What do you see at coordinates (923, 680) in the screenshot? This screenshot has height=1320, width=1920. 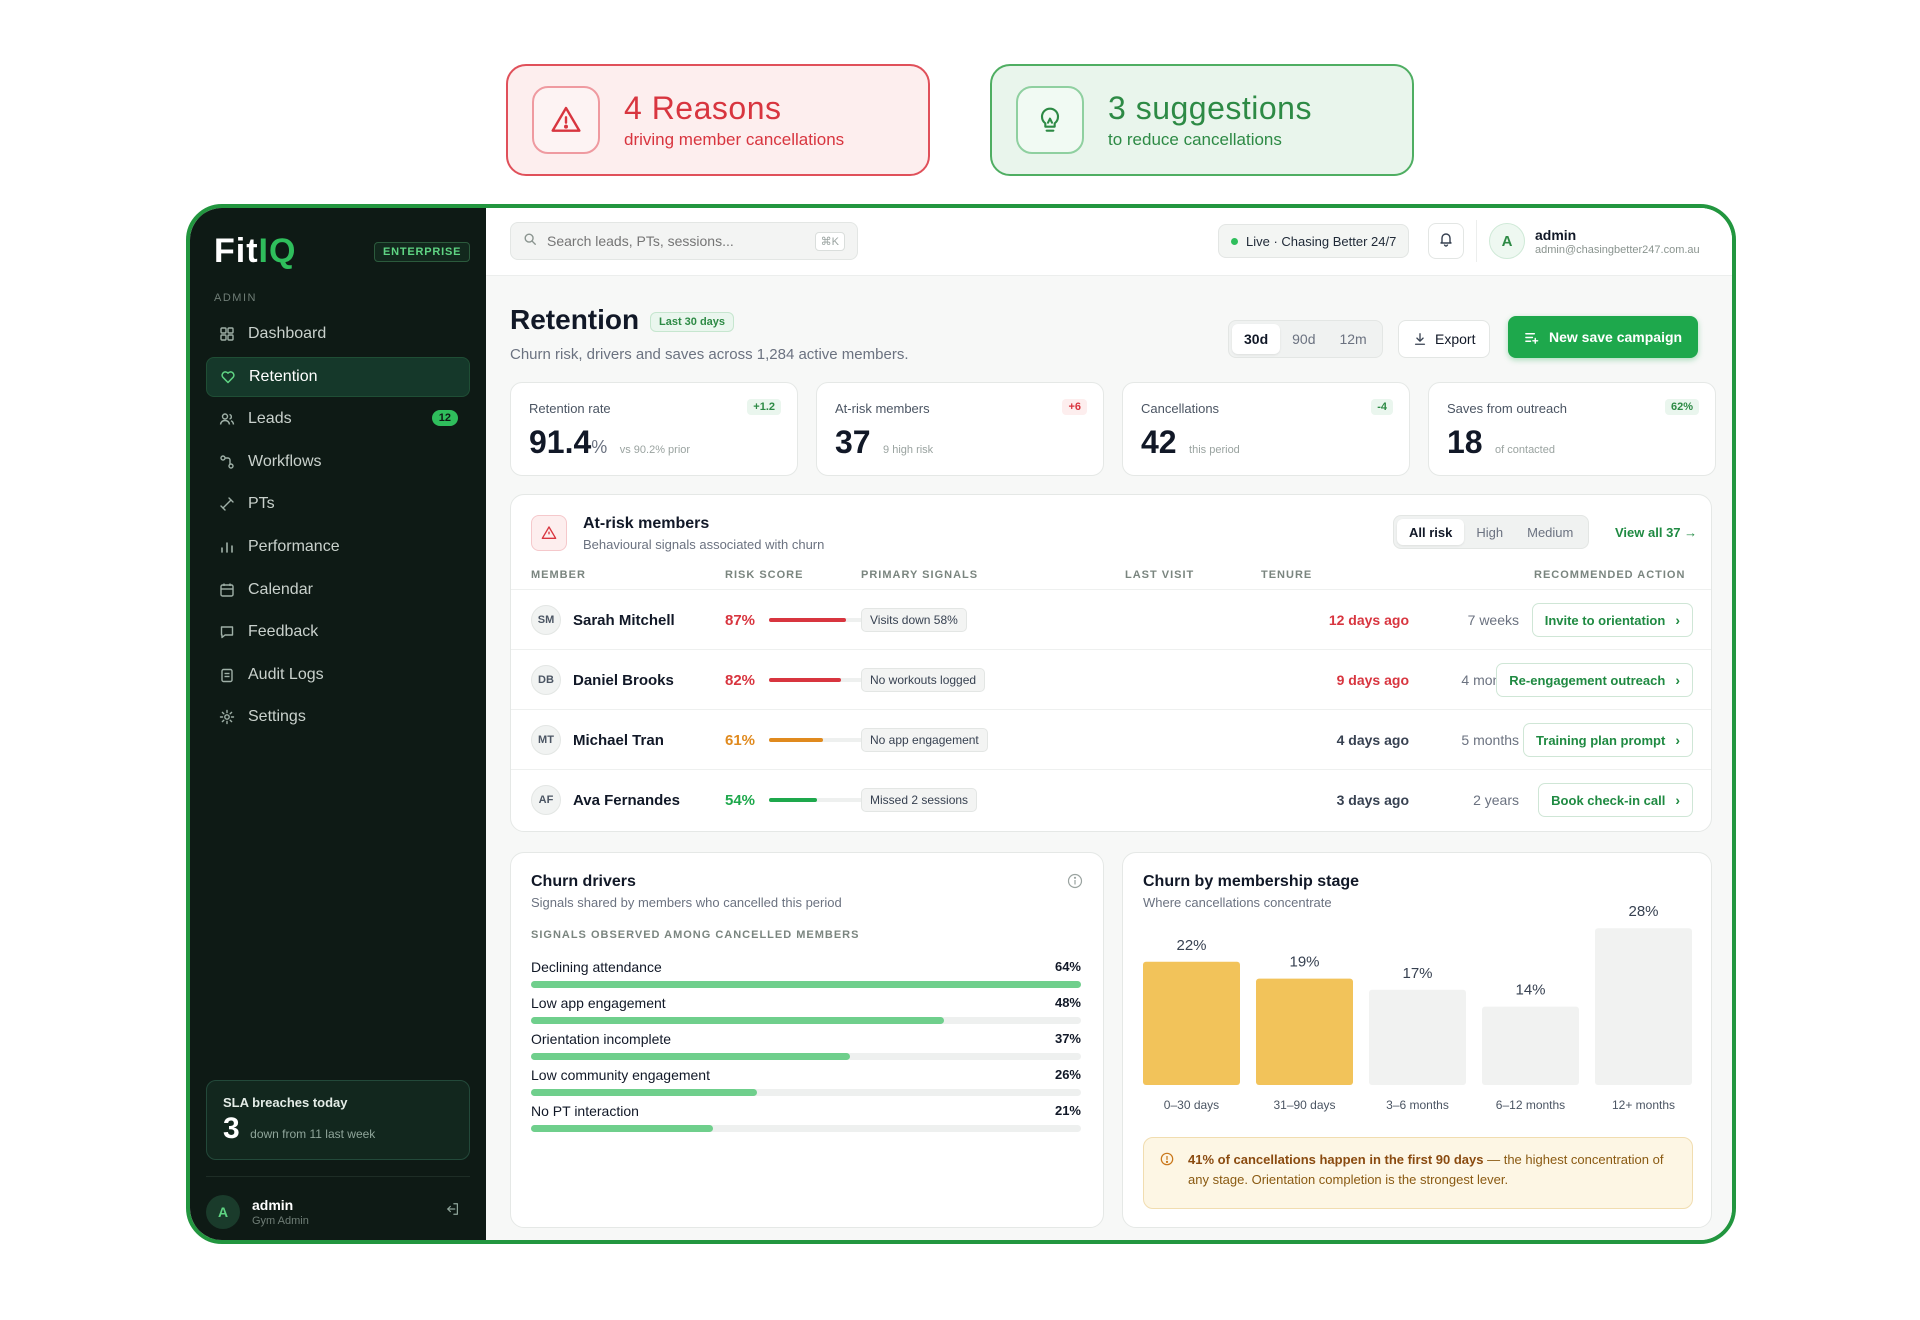 I see `signal-tag: No workouts logged` at bounding box center [923, 680].